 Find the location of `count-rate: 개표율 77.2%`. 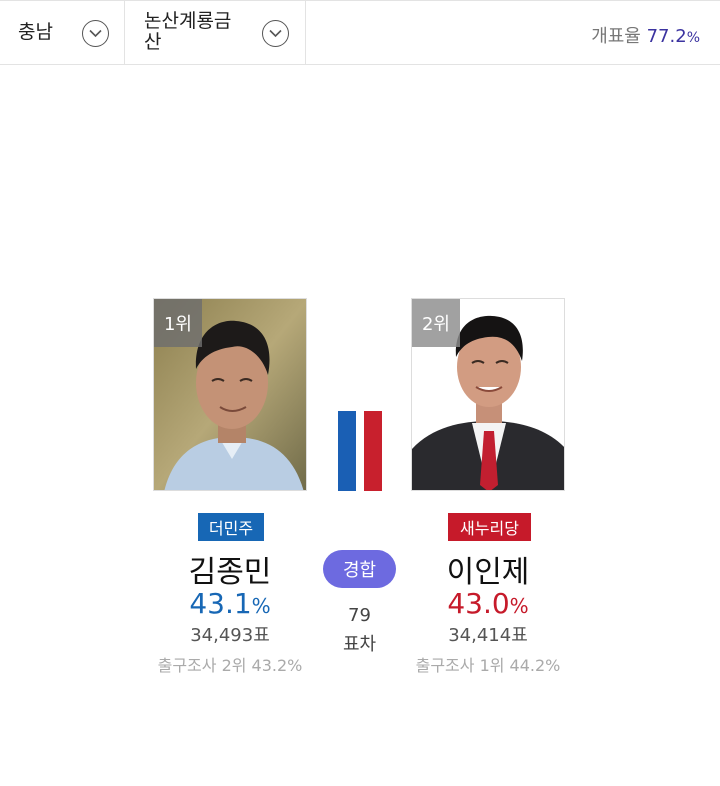

count-rate: 개표율 77.2% is located at coordinates (645, 35).